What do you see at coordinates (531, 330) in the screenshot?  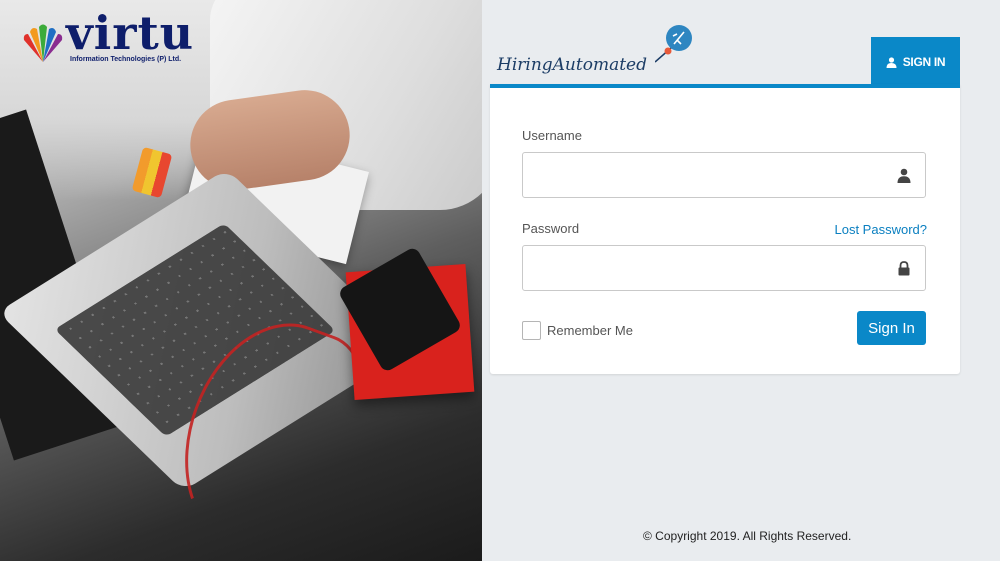 I see `remember-me-checkbox` at bounding box center [531, 330].